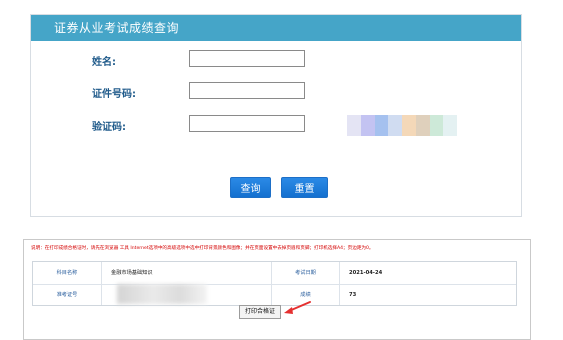  I want to click on name-row: 姓名:, so click(276, 60).